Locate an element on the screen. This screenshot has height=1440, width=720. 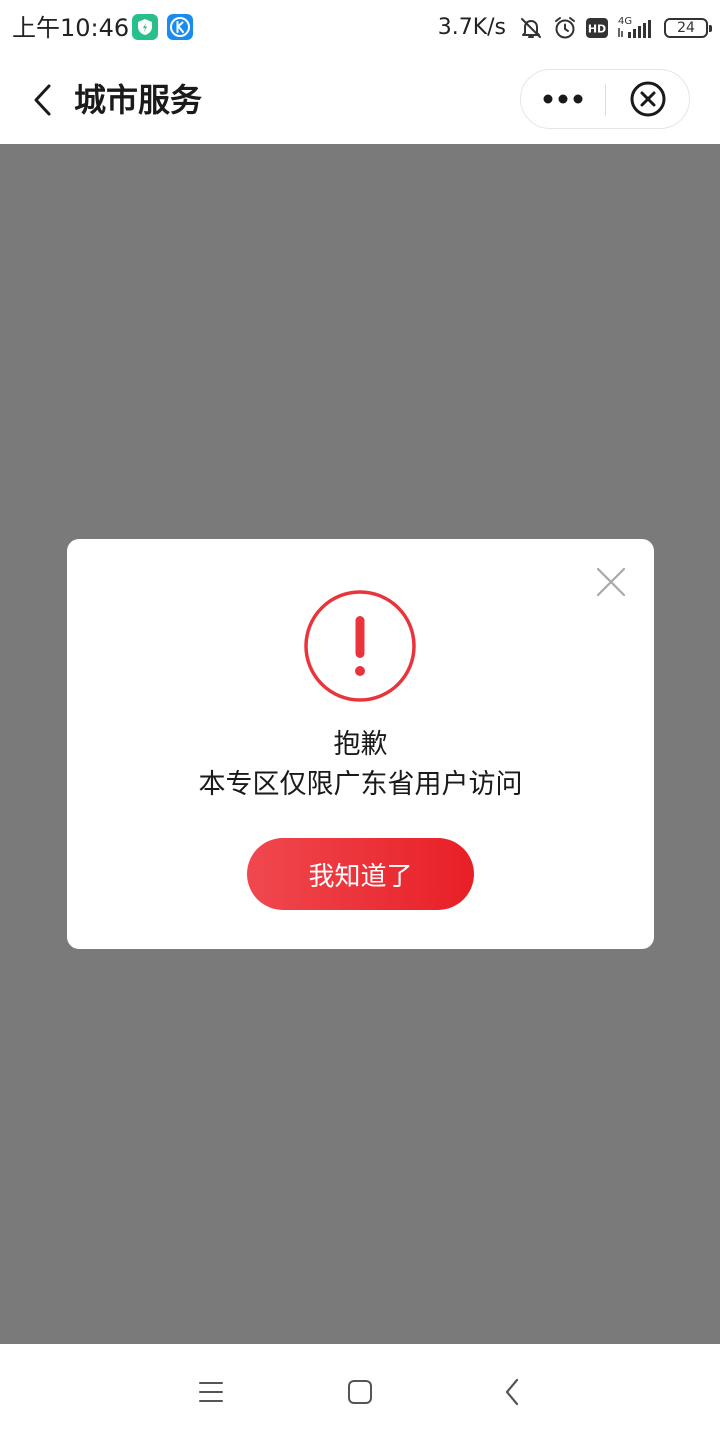
battery-icon: 24 is located at coordinates (688, 28).